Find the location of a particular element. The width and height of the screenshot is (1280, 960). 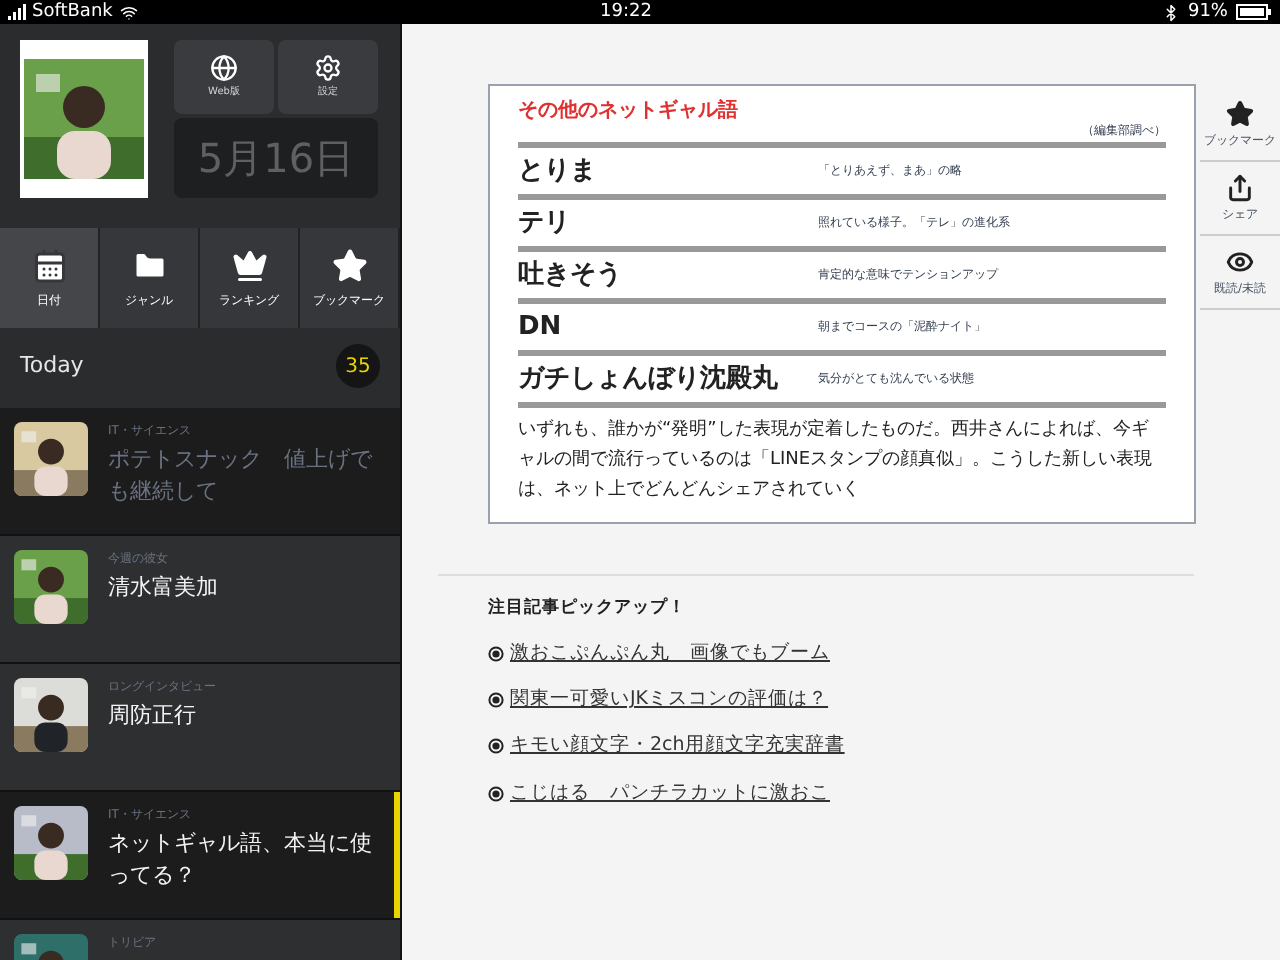

settings-icon is located at coordinates (328, 67).